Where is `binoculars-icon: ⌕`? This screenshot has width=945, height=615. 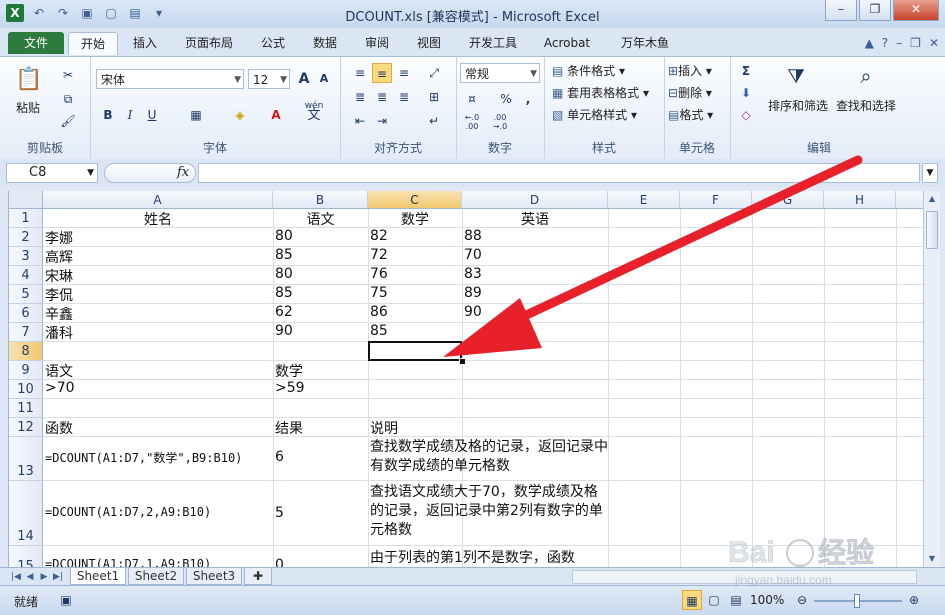 binoculars-icon: ⌕ is located at coordinates (866, 76).